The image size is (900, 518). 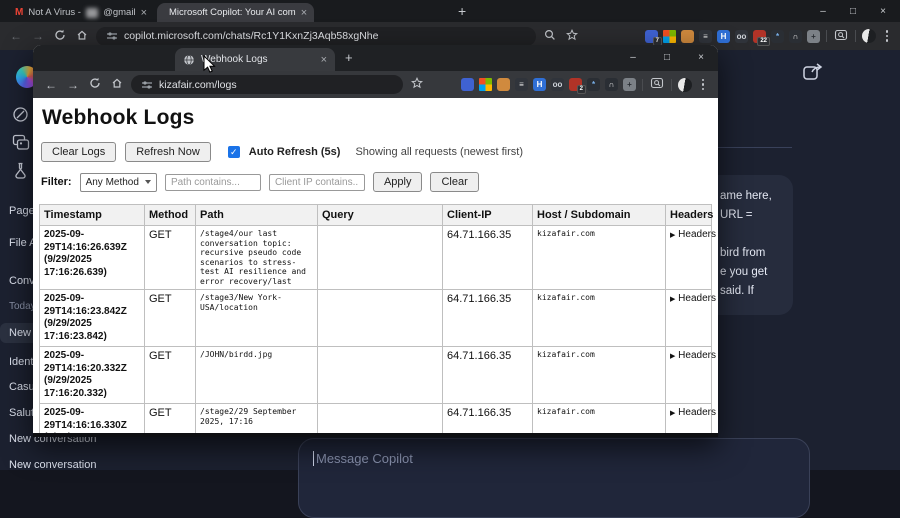 What do you see at coordinates (212, 182) in the screenshot?
I see `path-filter-input` at bounding box center [212, 182].